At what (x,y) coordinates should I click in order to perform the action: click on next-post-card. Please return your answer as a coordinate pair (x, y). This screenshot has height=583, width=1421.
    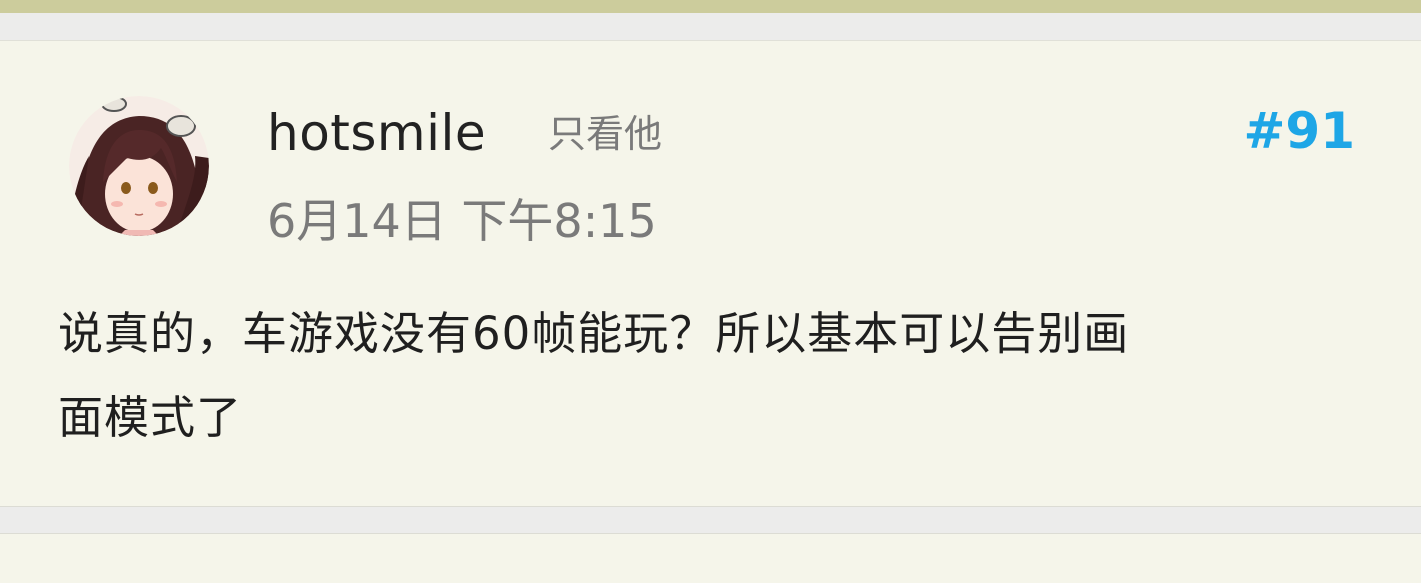
    Looking at the image, I should click on (710, 558).